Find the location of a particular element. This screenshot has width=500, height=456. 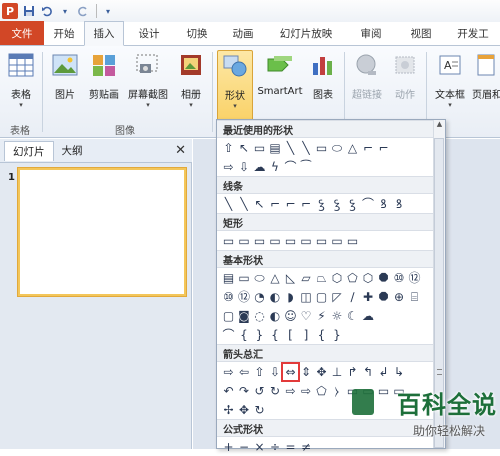

left-right-arrow-icon: ⇔ is located at coordinates (290, 371).